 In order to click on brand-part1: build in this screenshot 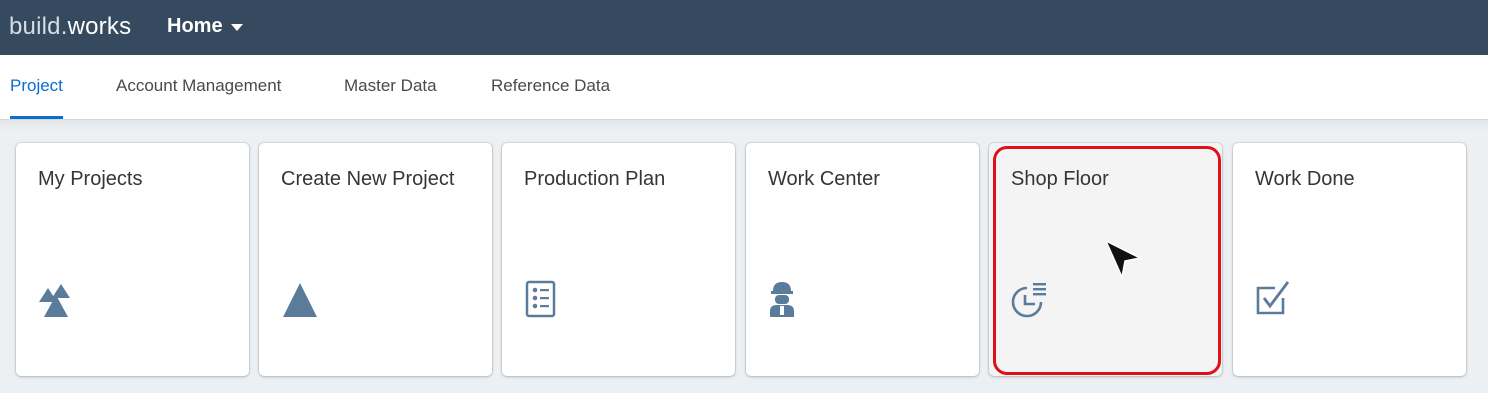, I will do `click(35, 26)`.